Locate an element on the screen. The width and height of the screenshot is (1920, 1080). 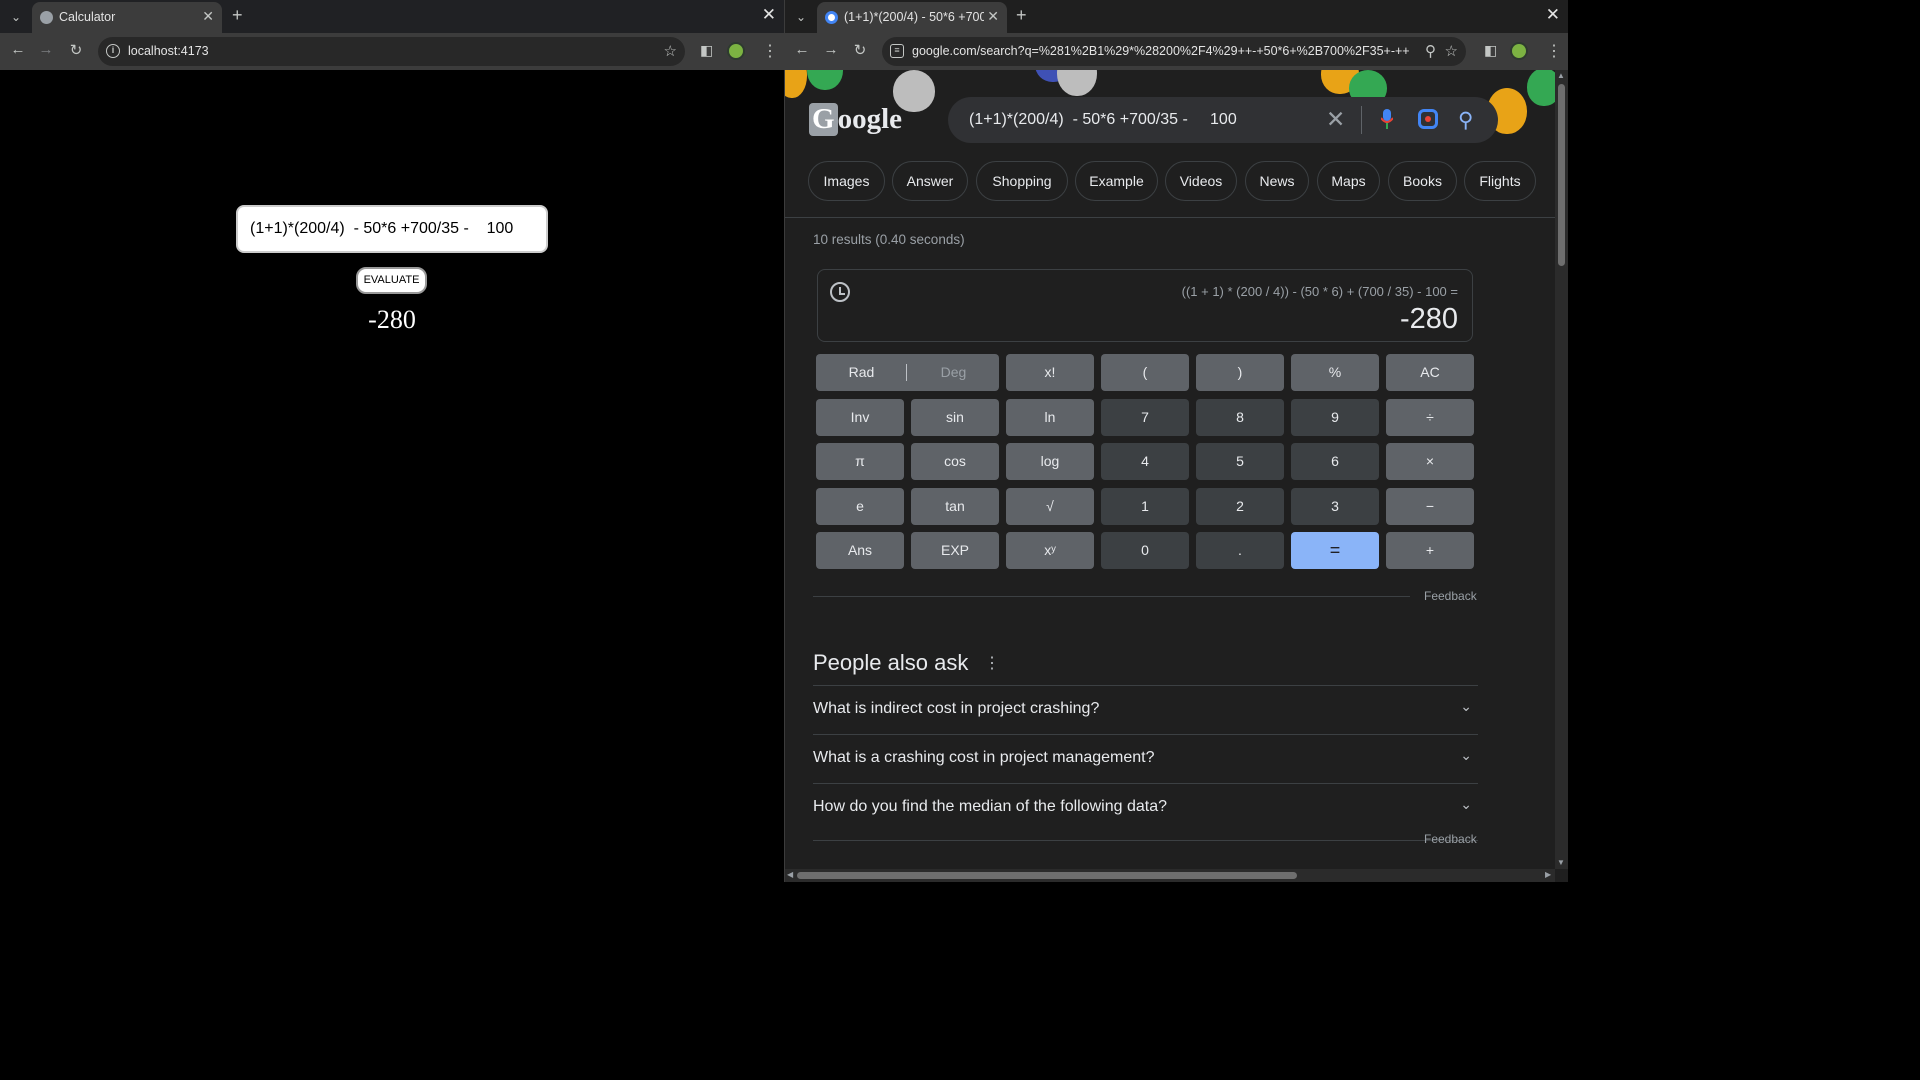
horizontal-scrollbar: ◀ ▶ is located at coordinates (1170, 875).